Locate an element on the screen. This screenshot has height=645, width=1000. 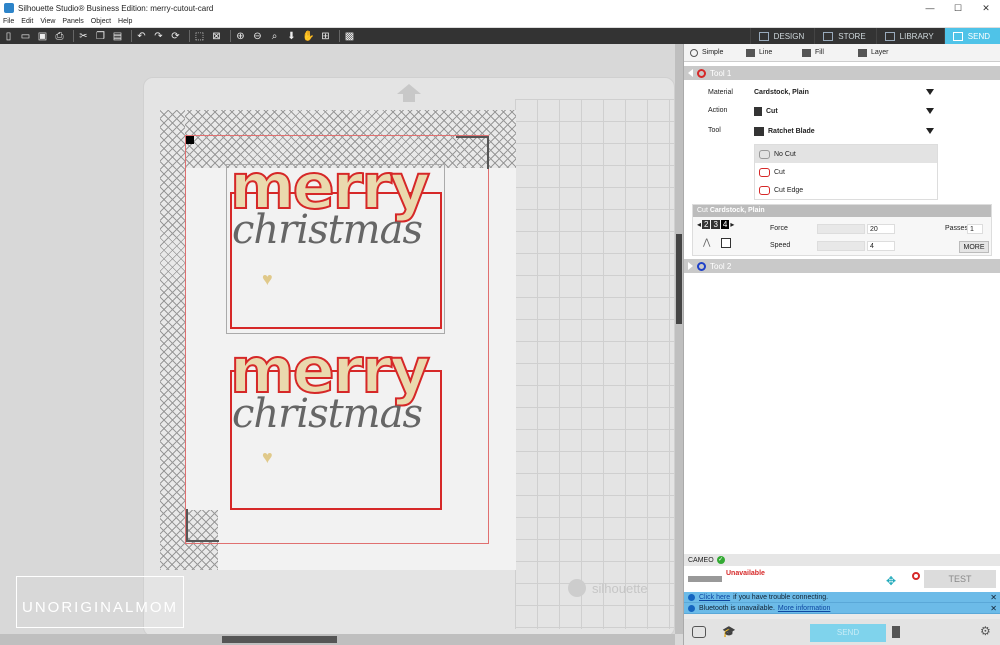
test-button: TEST is located at coordinates (960, 579).